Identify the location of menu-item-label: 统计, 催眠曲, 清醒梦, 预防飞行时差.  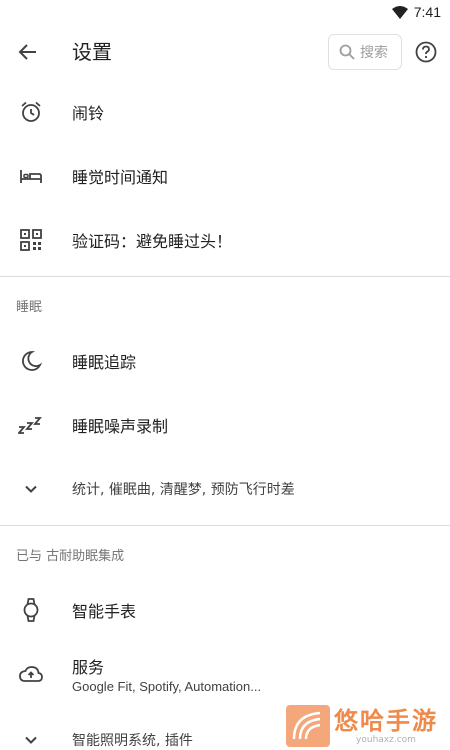
(183, 490).